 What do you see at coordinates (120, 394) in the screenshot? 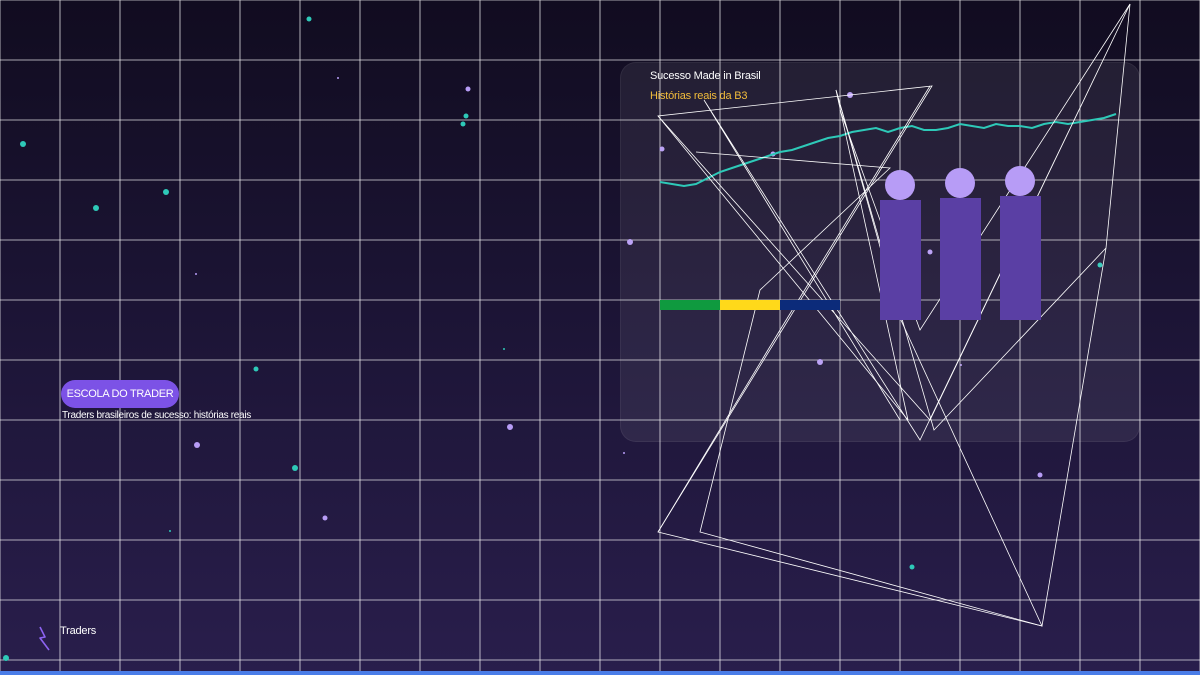
I see `brand-badge: ESCOLA DO TRADER` at bounding box center [120, 394].